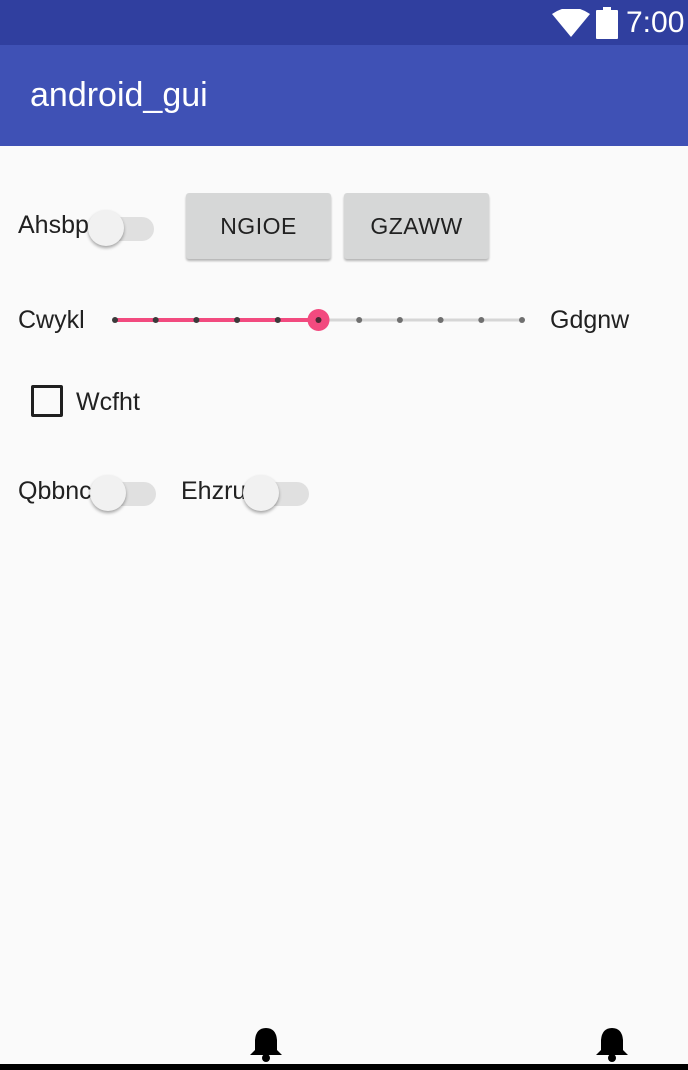  Describe the element at coordinates (607, 23) in the screenshot. I see `battery-icon` at that location.